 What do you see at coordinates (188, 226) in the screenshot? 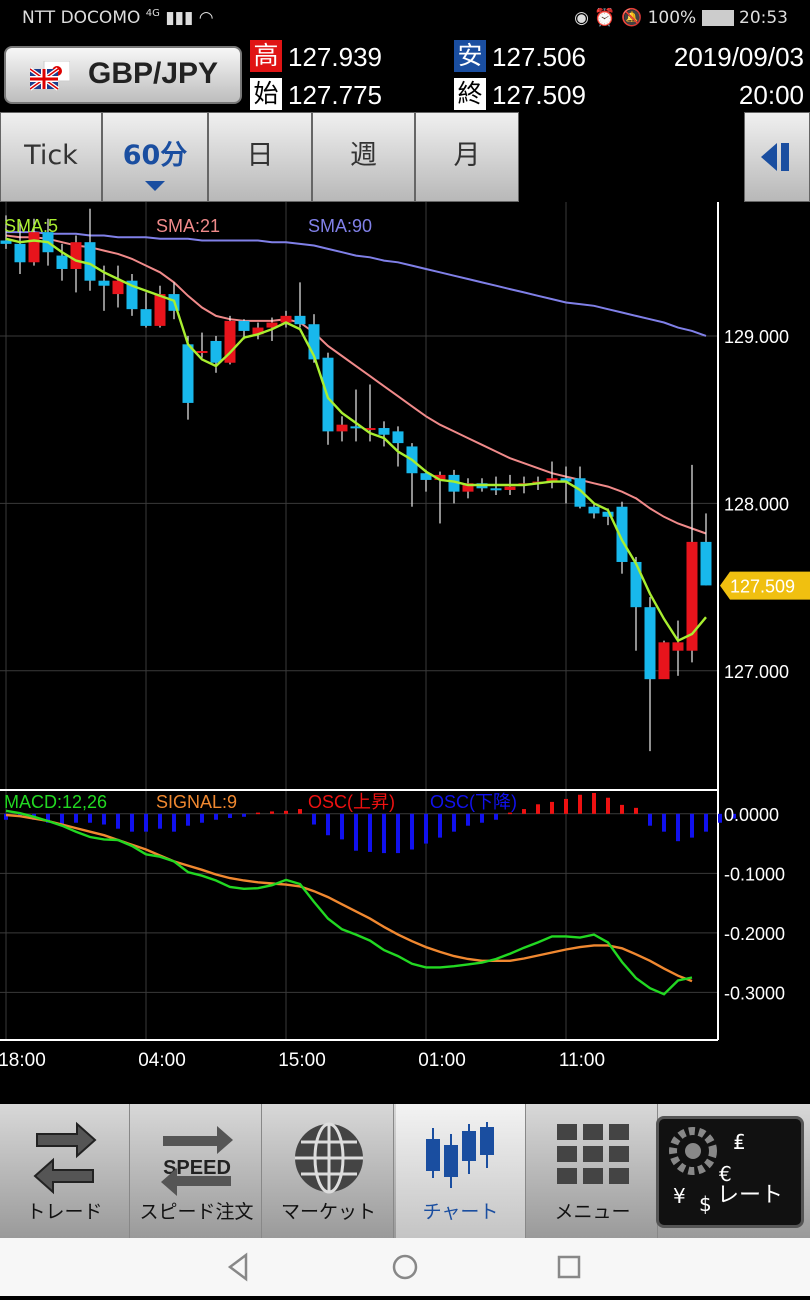
I see `legend-sma21: SMA:21` at bounding box center [188, 226].